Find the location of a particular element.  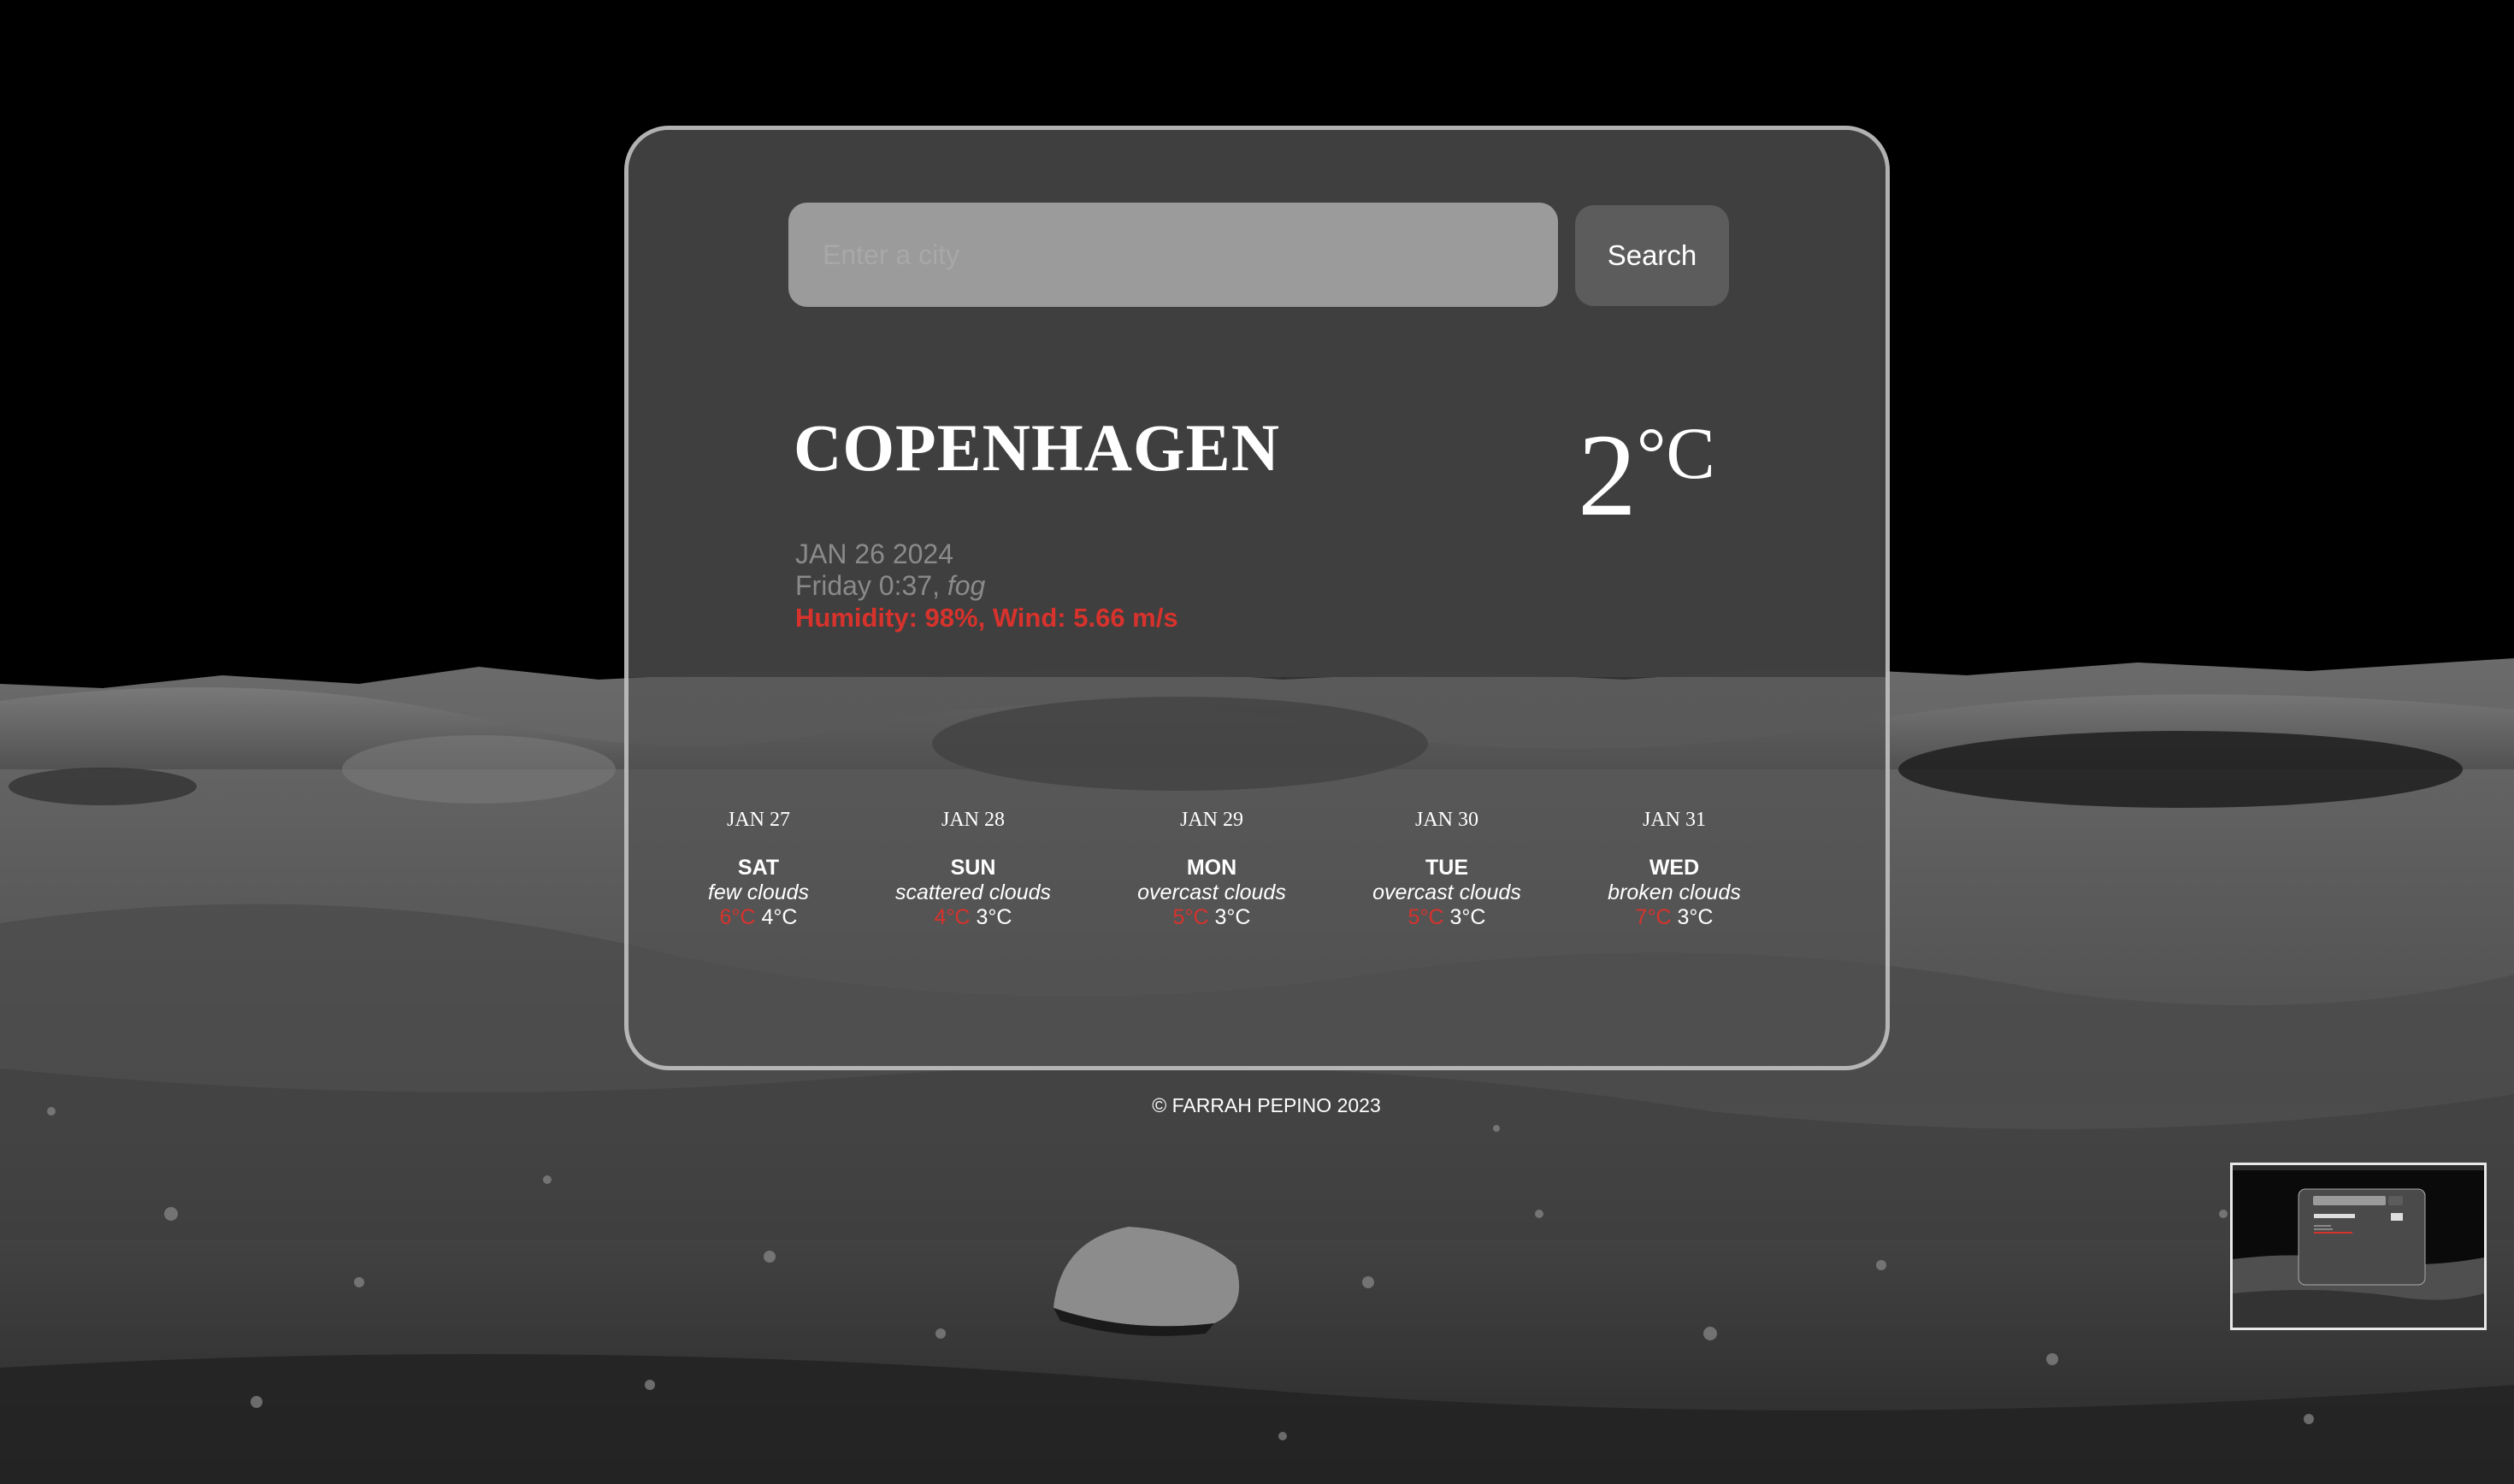

forecast-high: 7°C is located at coordinates (1654, 916).